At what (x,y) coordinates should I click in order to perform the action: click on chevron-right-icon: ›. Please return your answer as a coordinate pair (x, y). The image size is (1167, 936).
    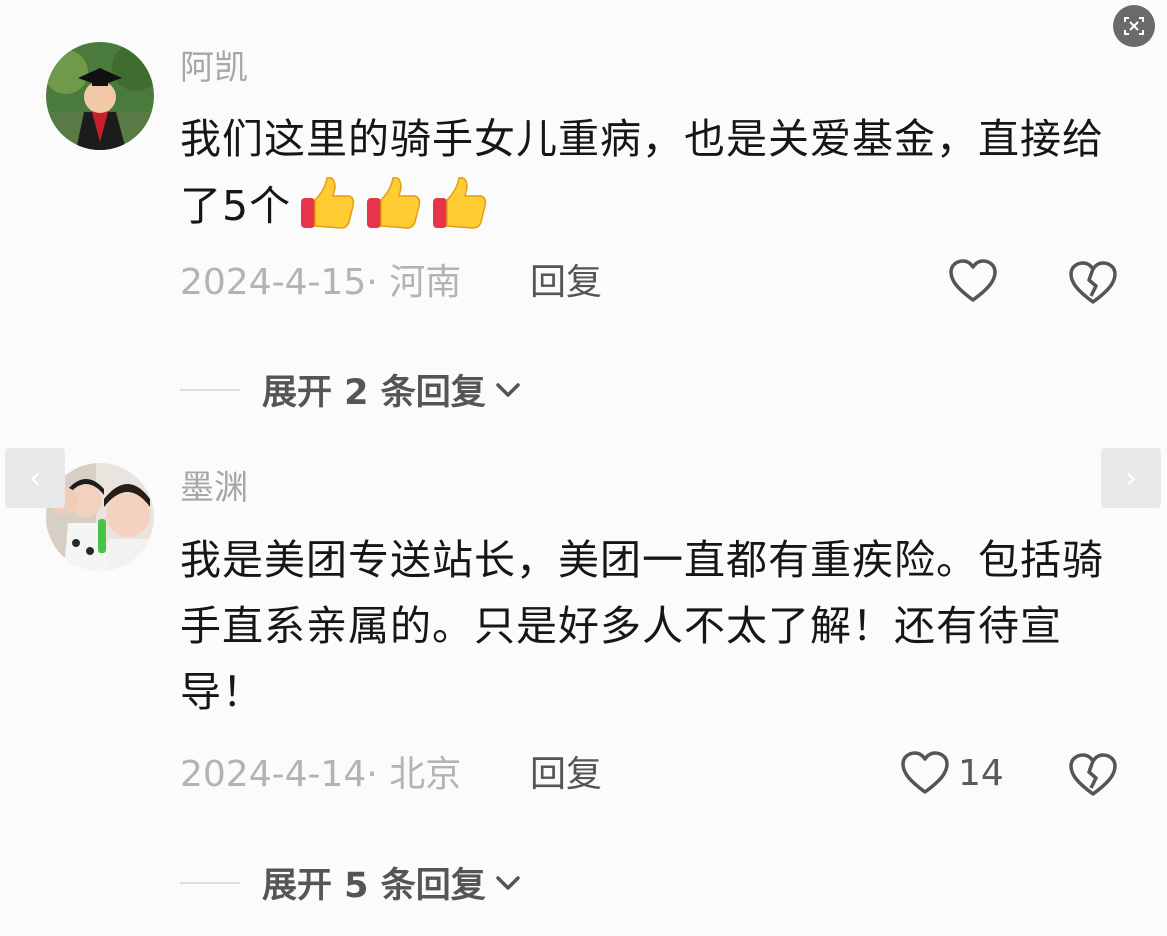
    Looking at the image, I should click on (1131, 478).